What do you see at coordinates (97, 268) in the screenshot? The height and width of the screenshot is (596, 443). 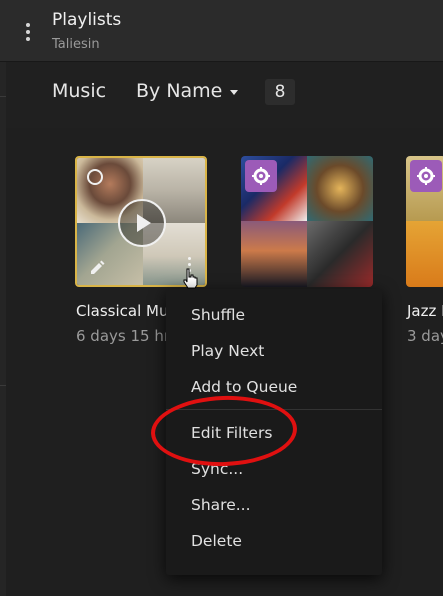 I see `pencil-icon` at bounding box center [97, 268].